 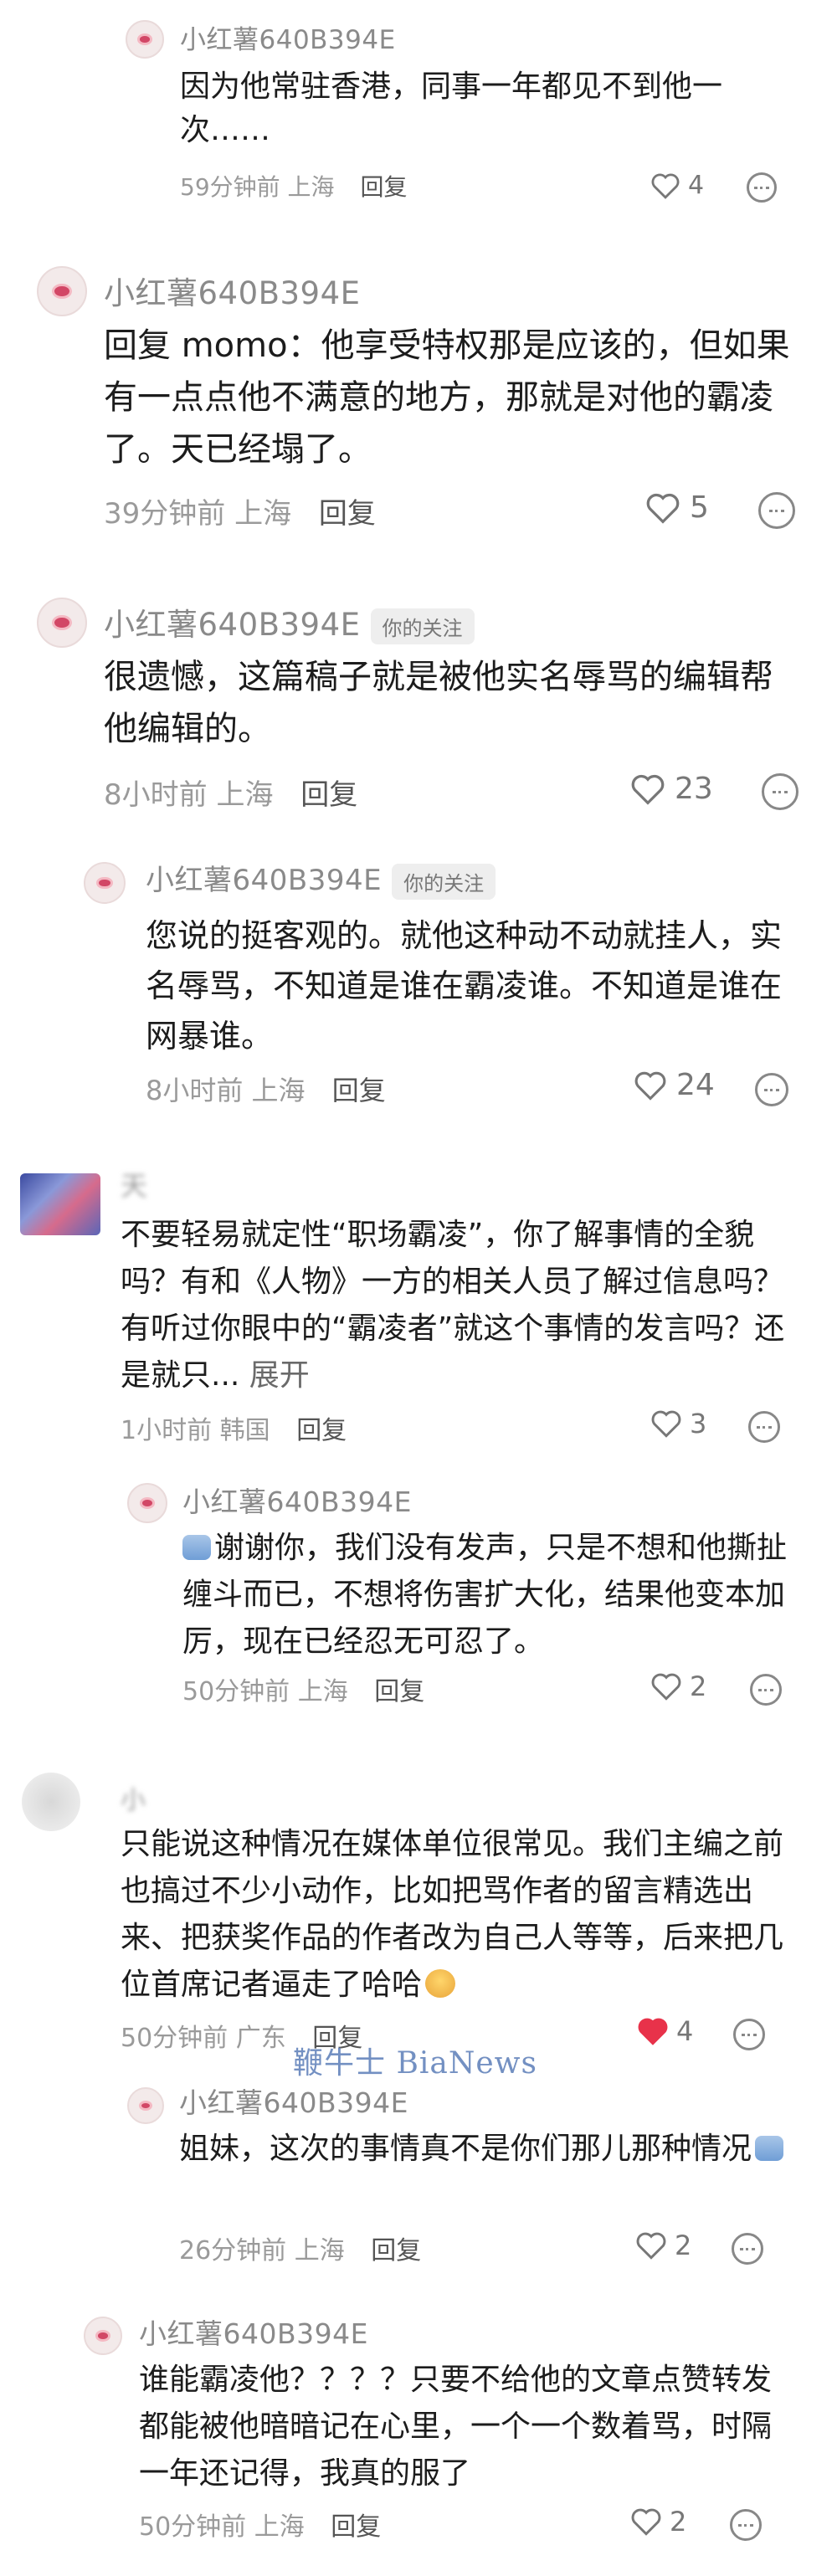 I want to click on like-count: 5, so click(x=700, y=507).